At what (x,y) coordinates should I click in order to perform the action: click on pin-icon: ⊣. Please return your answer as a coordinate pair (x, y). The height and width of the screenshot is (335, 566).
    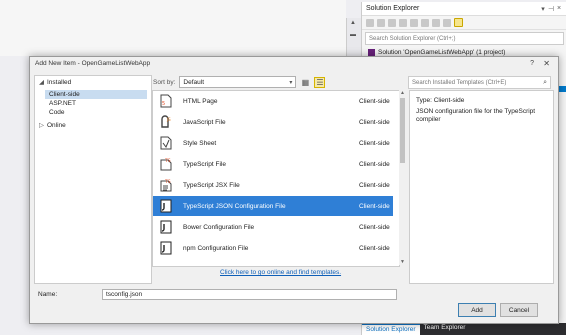
    Looking at the image, I should click on (551, 9).